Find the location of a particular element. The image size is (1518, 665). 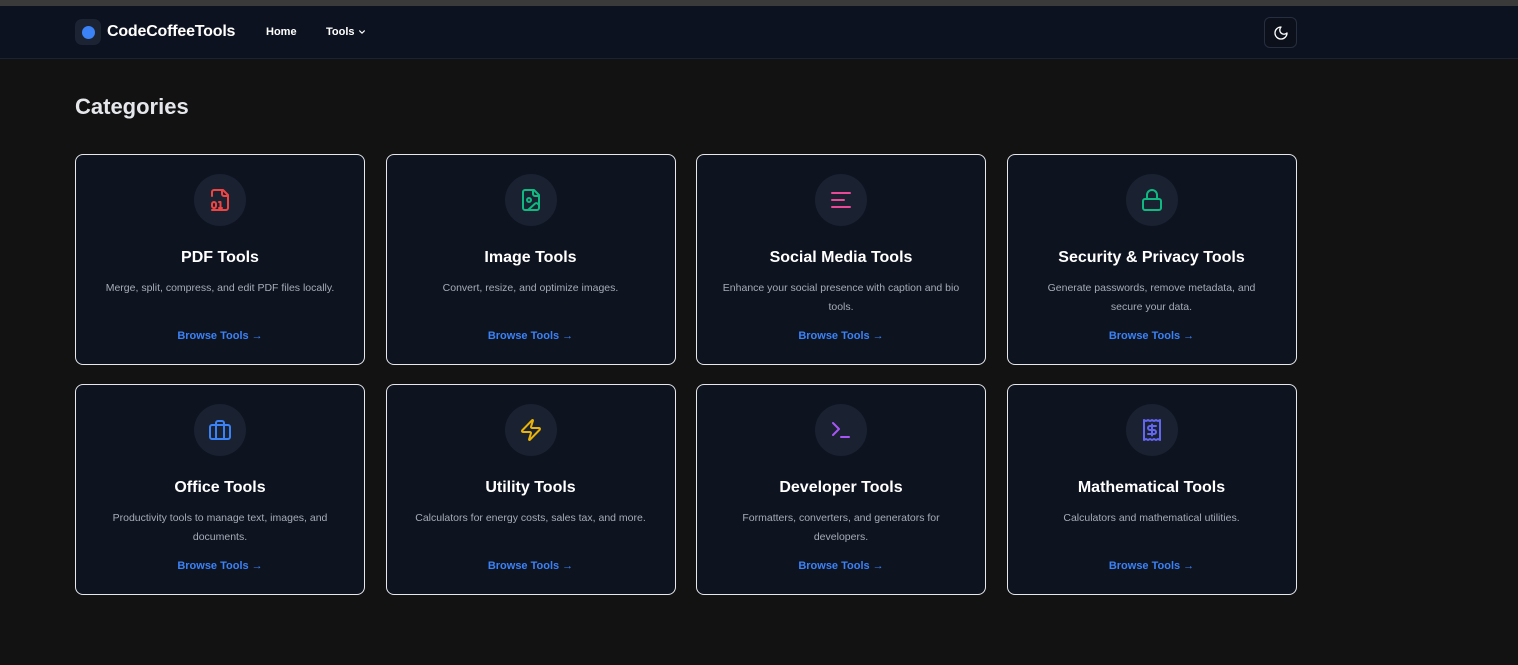

card-description: Convert, resize, and optimize images. is located at coordinates (530, 288).